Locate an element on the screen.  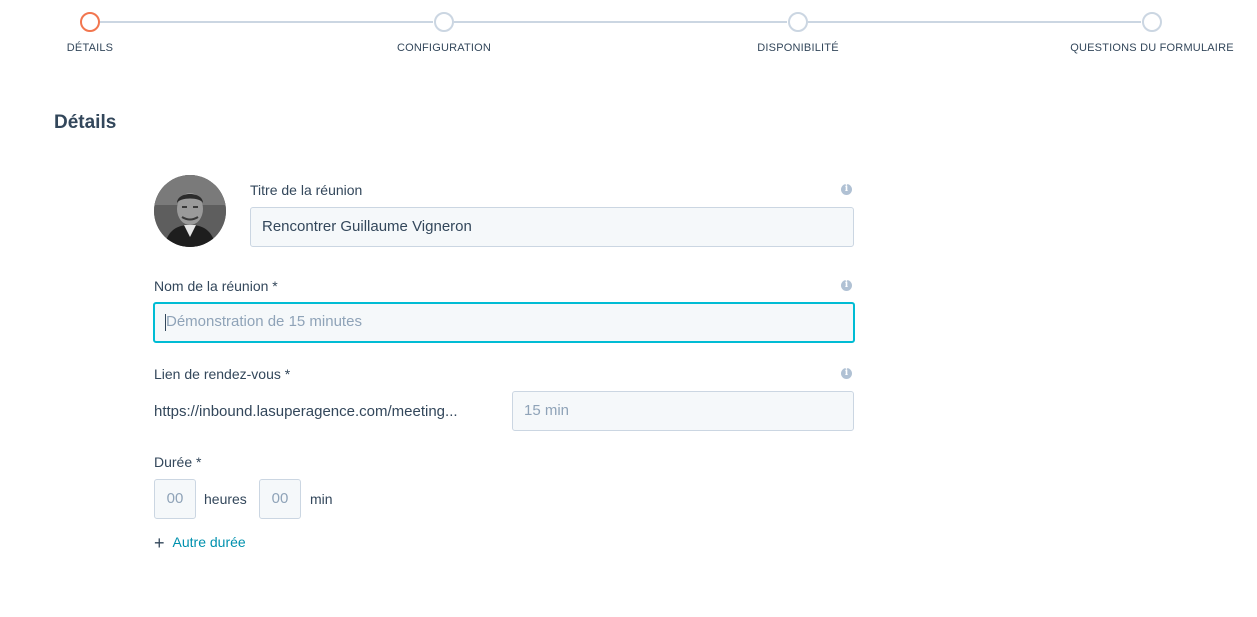
meeting-title-input: Rencontrer Guillaume Vigneron is located at coordinates (552, 227).